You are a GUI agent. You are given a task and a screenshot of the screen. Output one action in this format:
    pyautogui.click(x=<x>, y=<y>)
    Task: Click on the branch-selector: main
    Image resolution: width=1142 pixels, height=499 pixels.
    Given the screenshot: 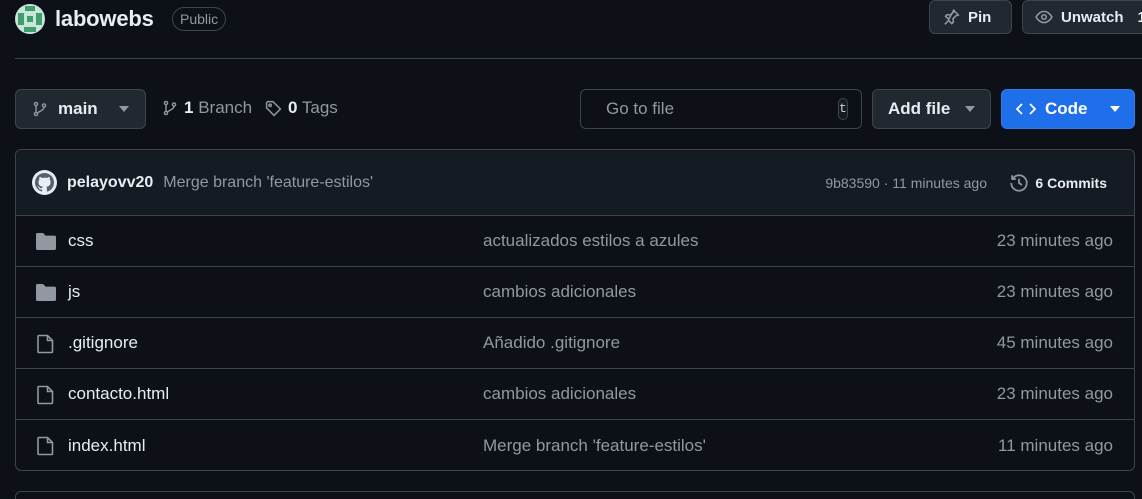 What is the action you would take?
    pyautogui.click(x=80, y=109)
    